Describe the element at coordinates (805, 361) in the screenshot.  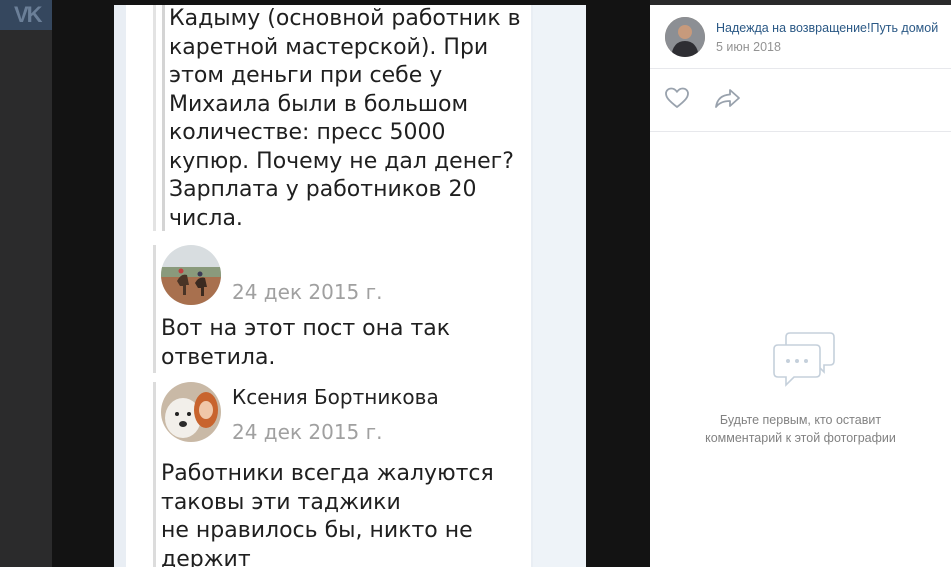
I see `comments-icon` at that location.